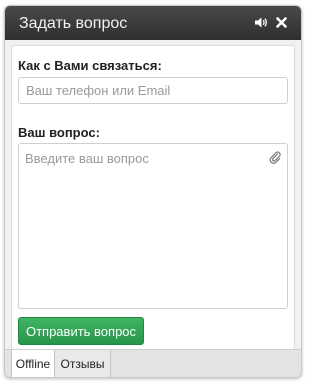  What do you see at coordinates (153, 23) in the screenshot?
I see `titlebar: Задать вопрос` at bounding box center [153, 23].